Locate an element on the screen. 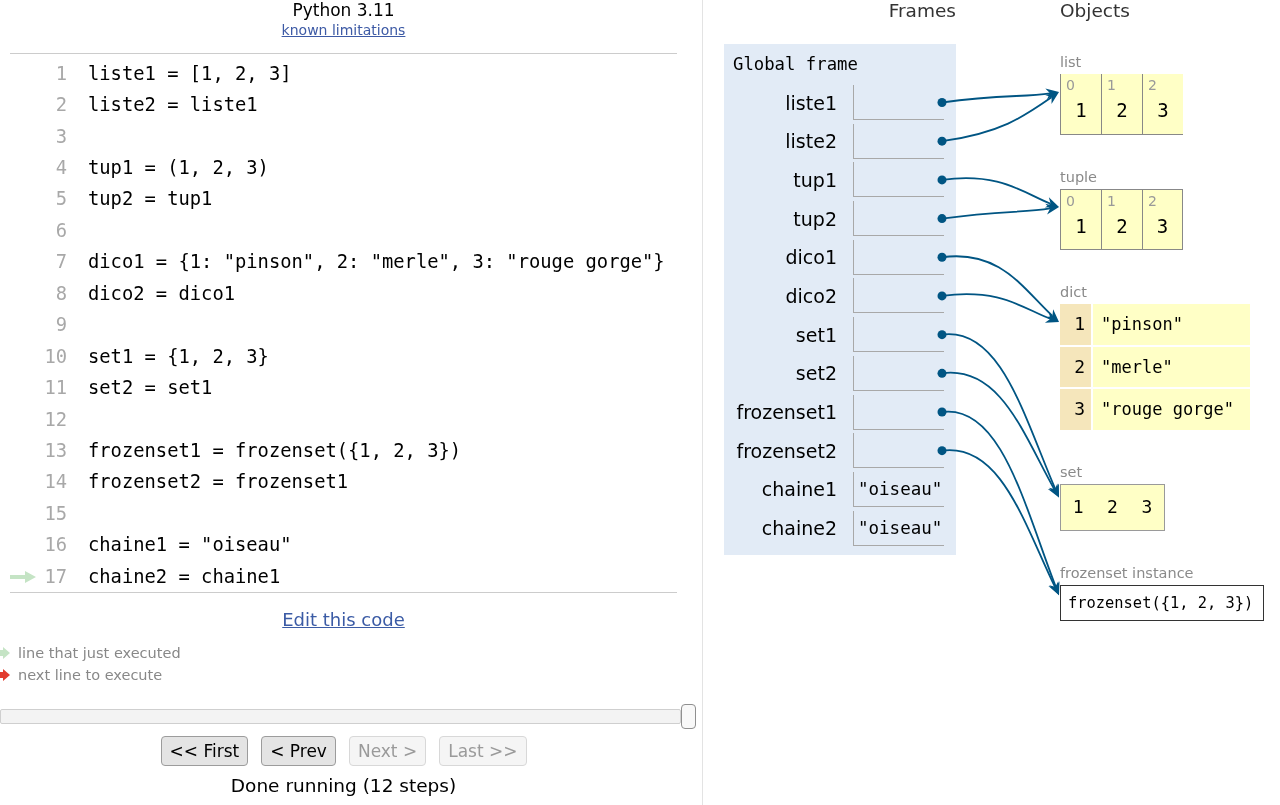  status-text: Done running (12 steps) is located at coordinates (343, 786).